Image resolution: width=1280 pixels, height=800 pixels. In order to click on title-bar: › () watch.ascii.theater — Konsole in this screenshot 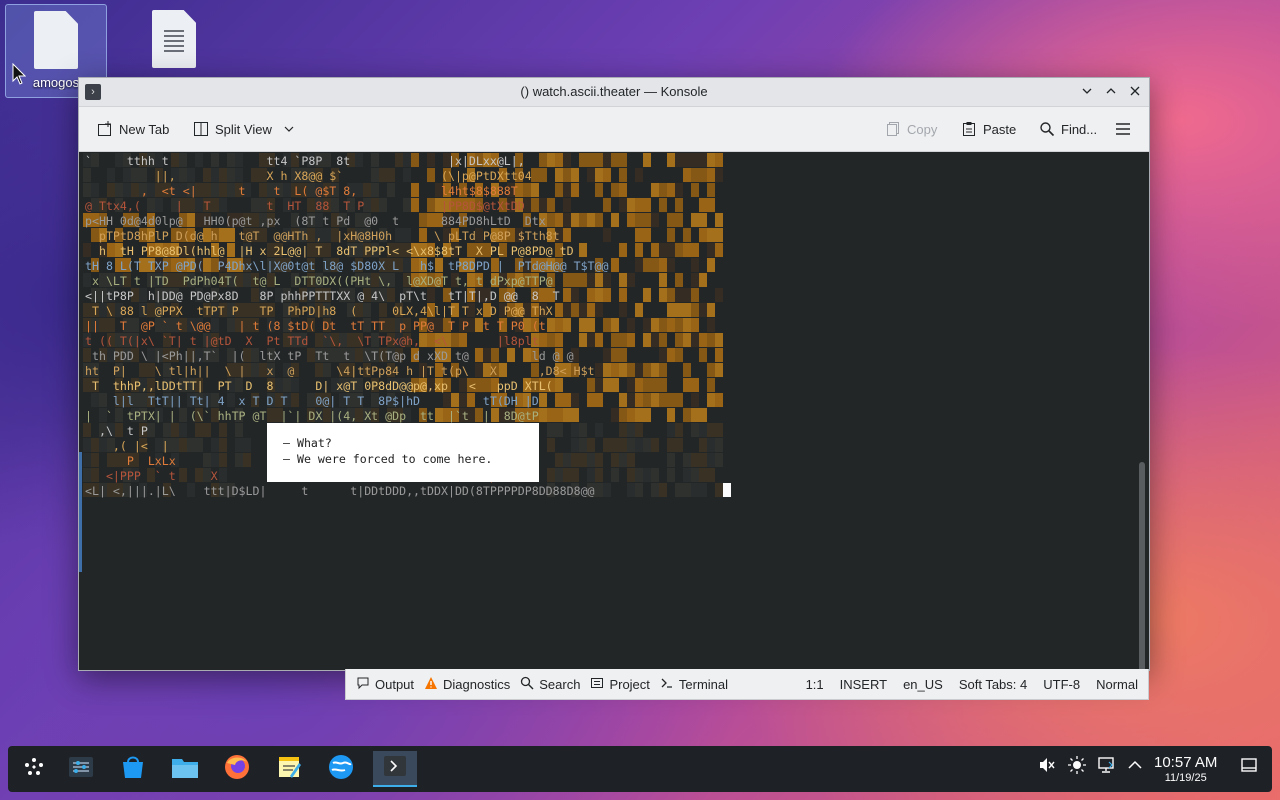, I will do `click(614, 92)`.